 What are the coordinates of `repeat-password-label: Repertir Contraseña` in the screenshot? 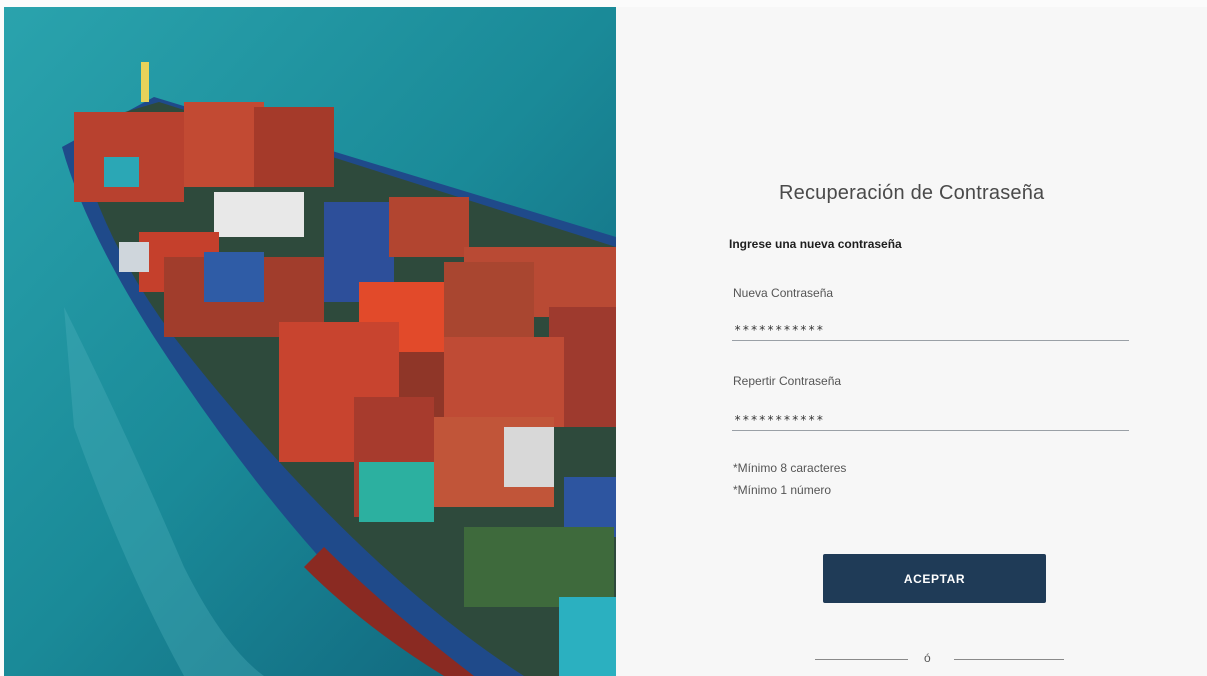 It's located at (787, 381).